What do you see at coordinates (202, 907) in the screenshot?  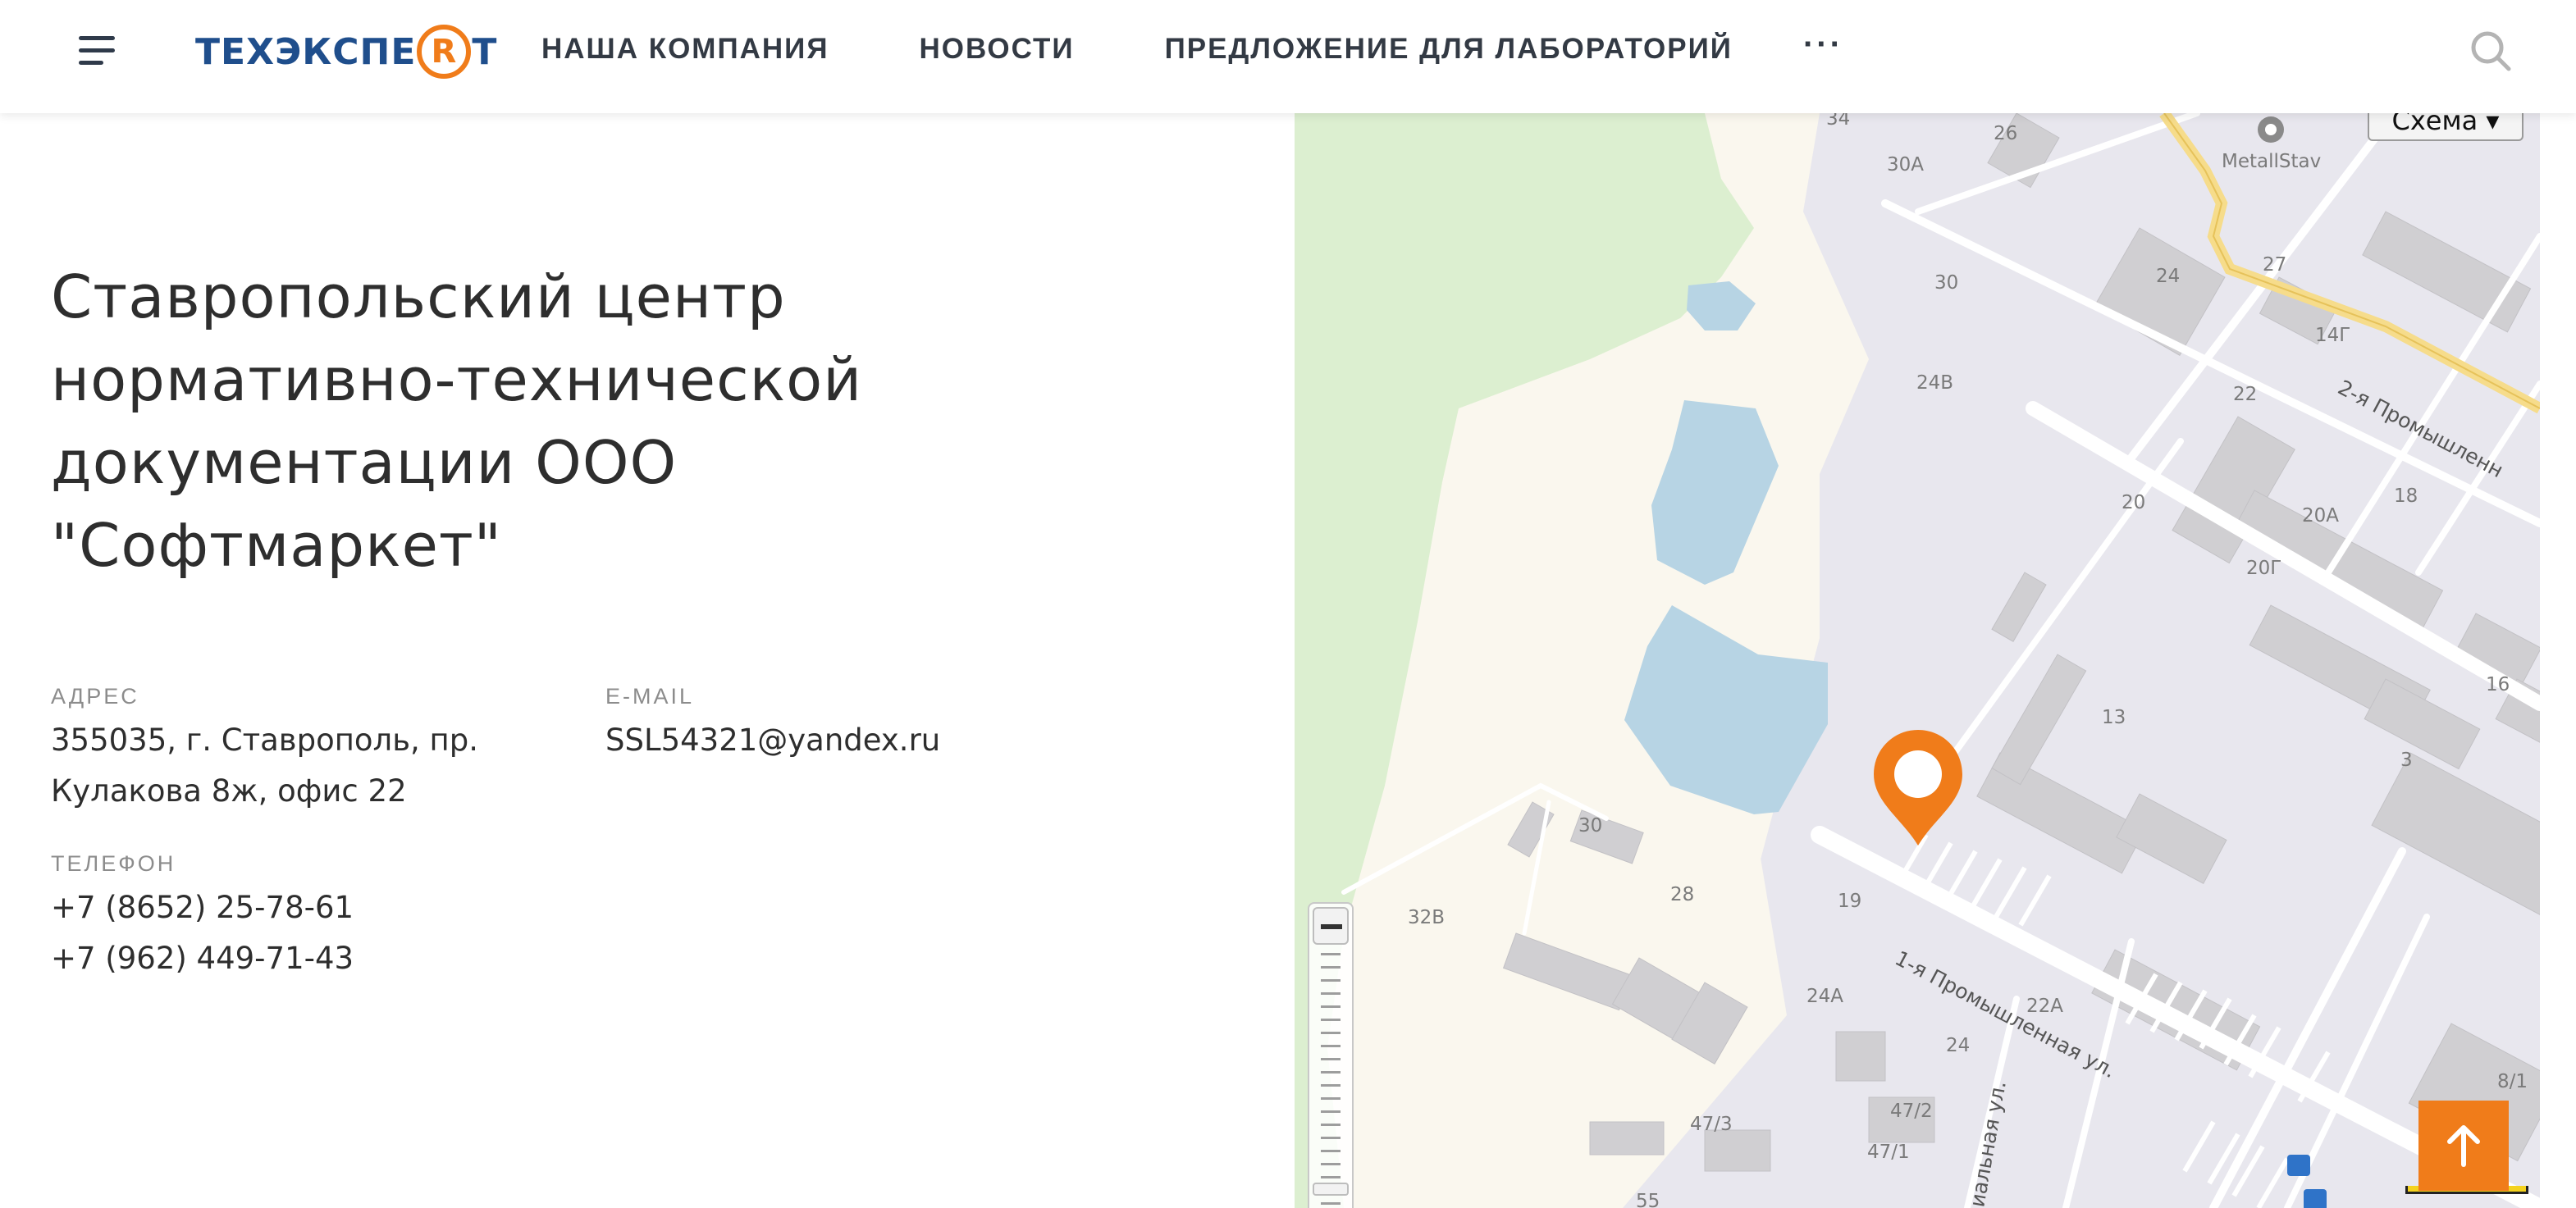 I see `phone-1: +7 (8652) 25-78-61` at bounding box center [202, 907].